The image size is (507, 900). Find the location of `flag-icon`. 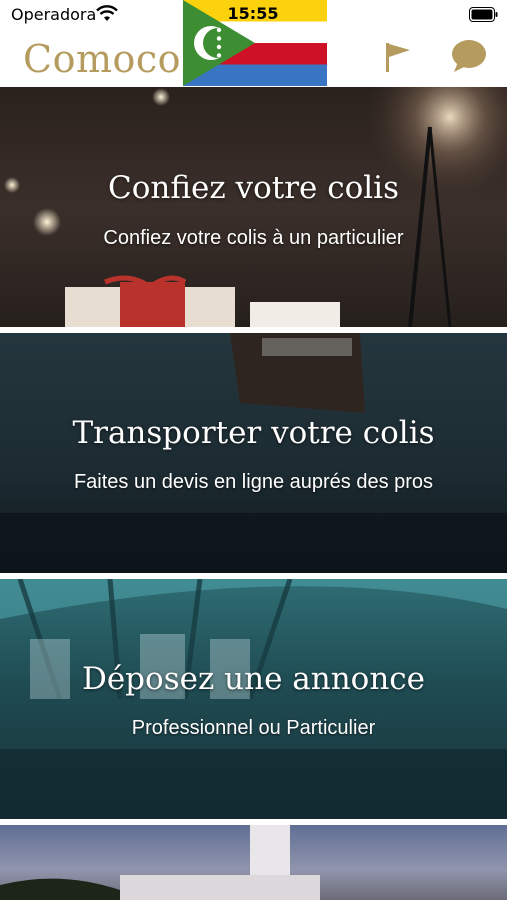

flag-icon is located at coordinates (398, 57).